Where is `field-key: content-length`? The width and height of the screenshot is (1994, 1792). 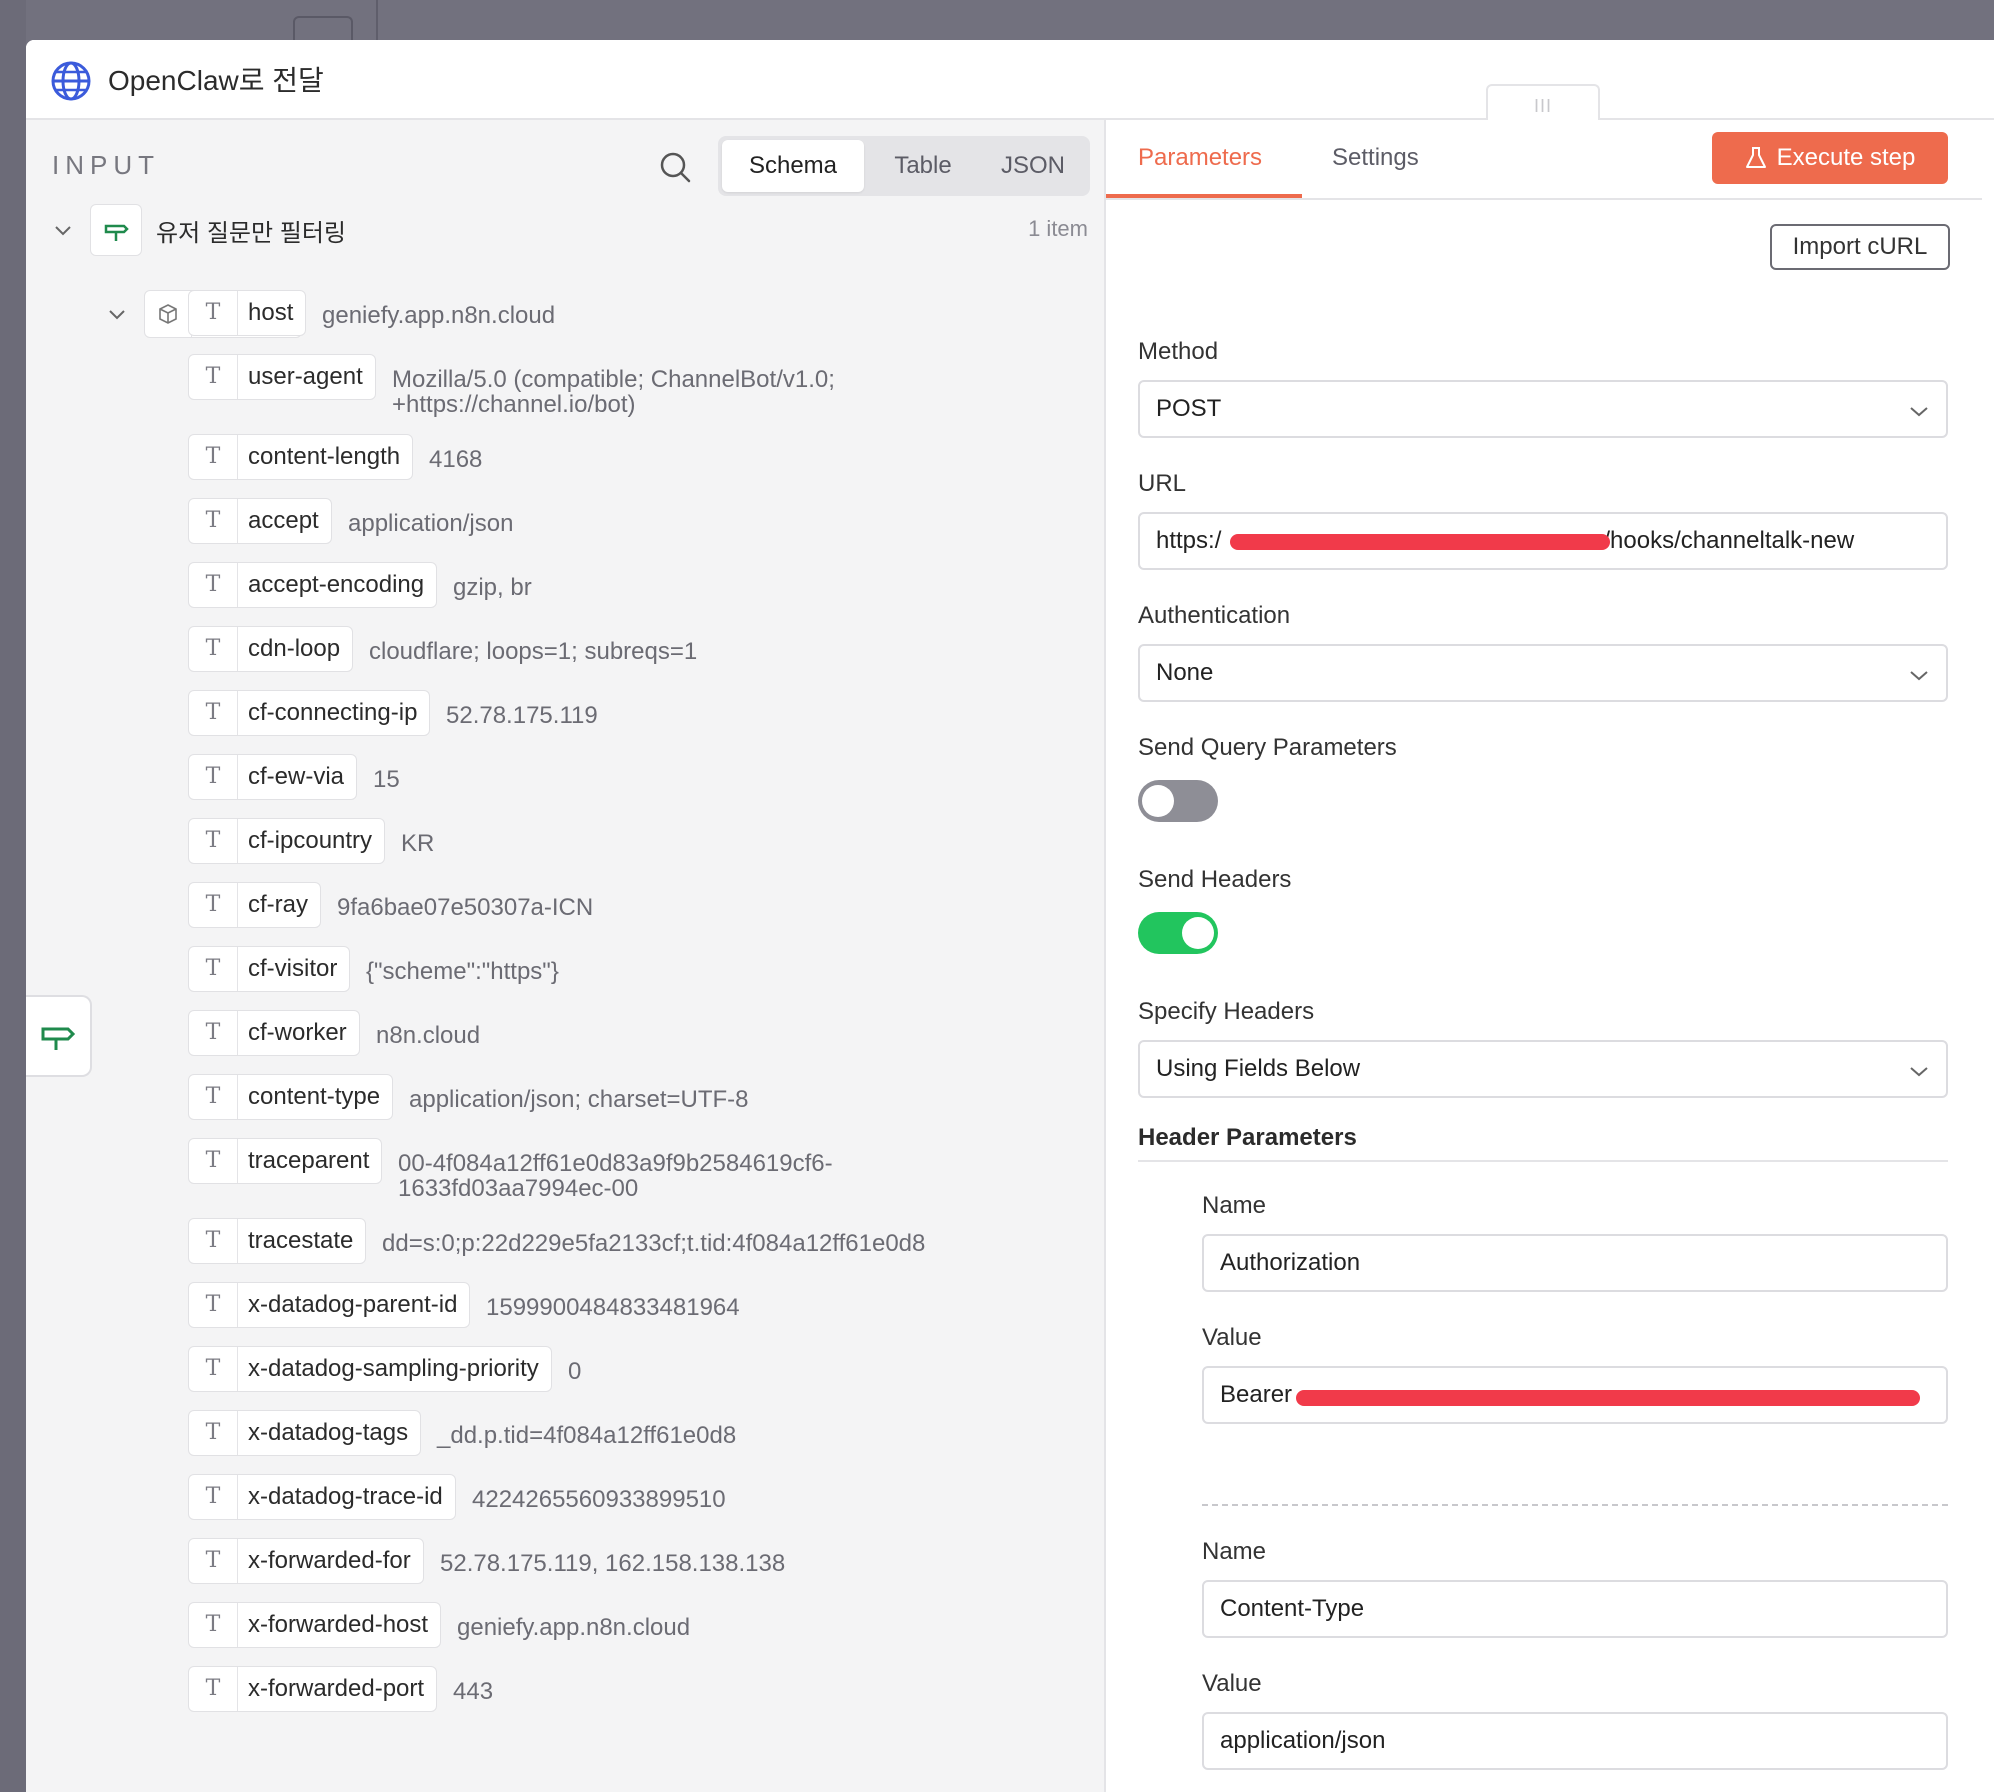 field-key: content-length is located at coordinates (324, 456).